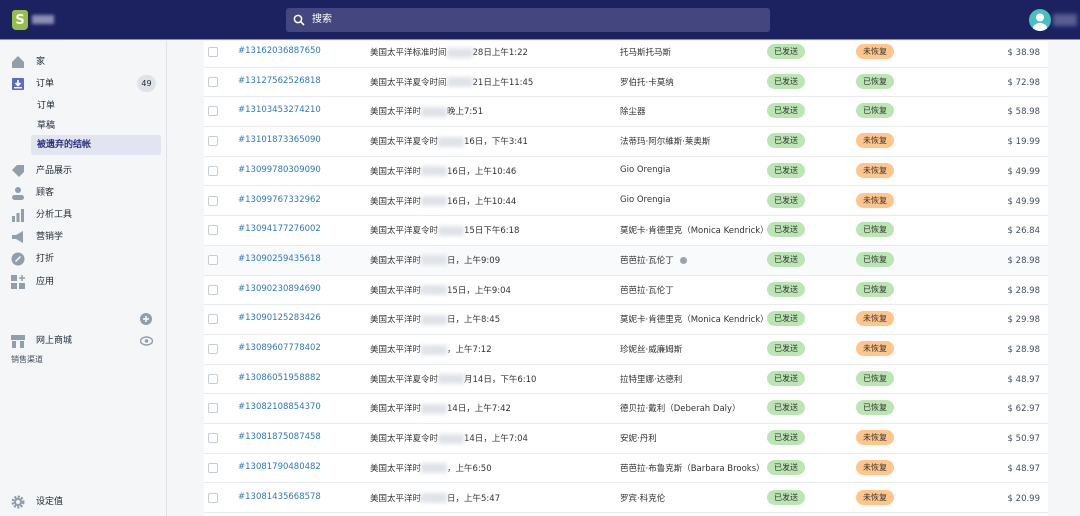 The width and height of the screenshot is (1080, 516). What do you see at coordinates (96, 145) in the screenshot?
I see `sidebar-subitem-abandoned-checkouts: 被遗弃的结帐` at bounding box center [96, 145].